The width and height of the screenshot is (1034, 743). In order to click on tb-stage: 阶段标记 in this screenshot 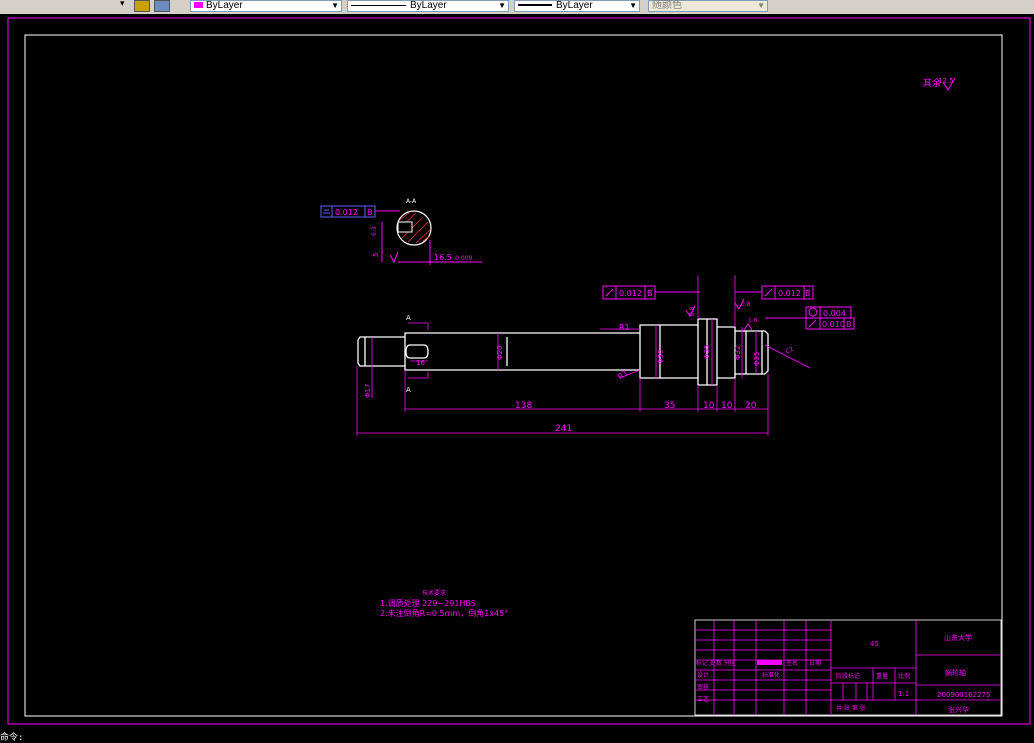, I will do `click(848, 676)`.